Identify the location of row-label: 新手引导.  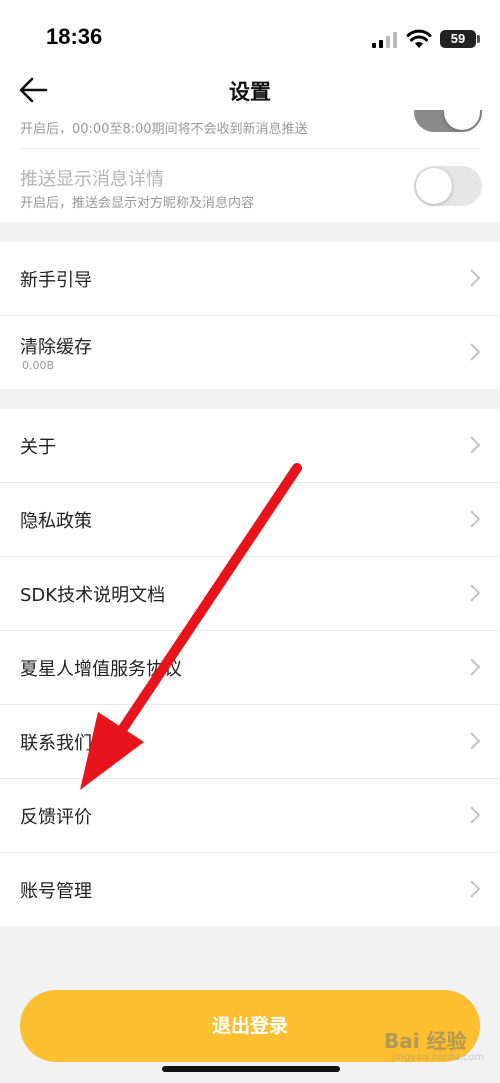
(56, 280).